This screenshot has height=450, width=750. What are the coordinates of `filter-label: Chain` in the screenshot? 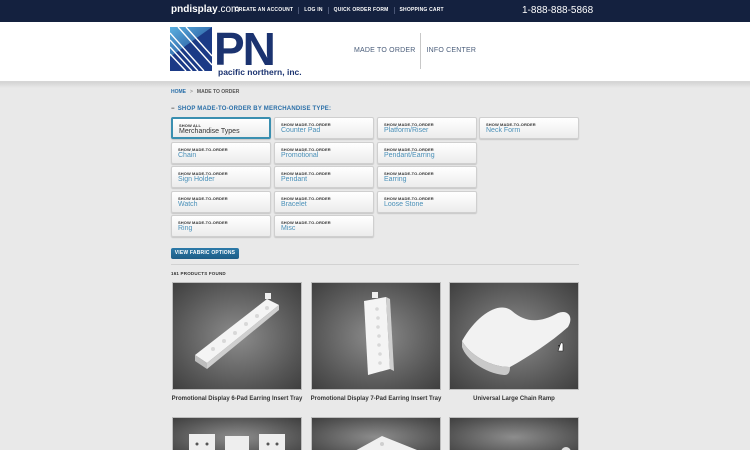 It's located at (187, 155).